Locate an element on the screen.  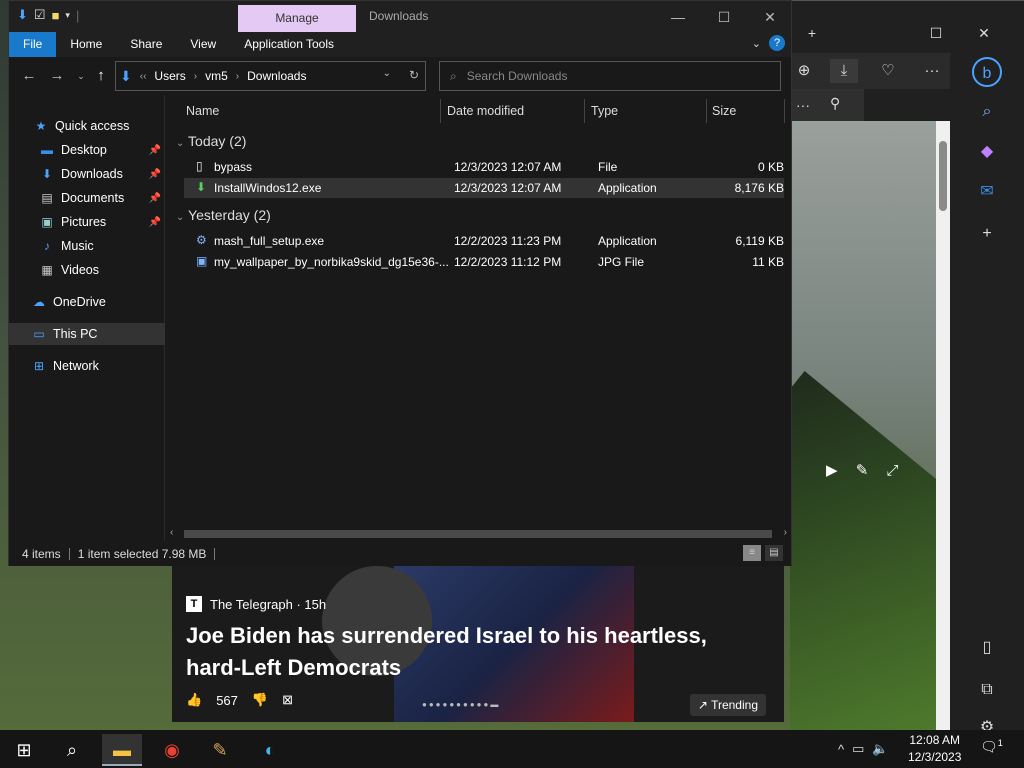
large-icons-view-icon: ▤ is located at coordinates (774, 553).